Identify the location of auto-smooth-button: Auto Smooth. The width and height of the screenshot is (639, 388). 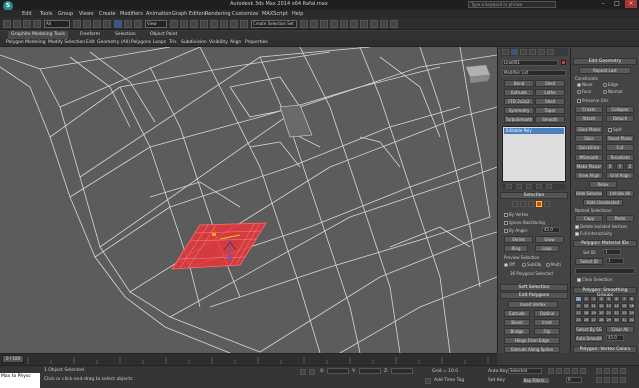
(589, 338).